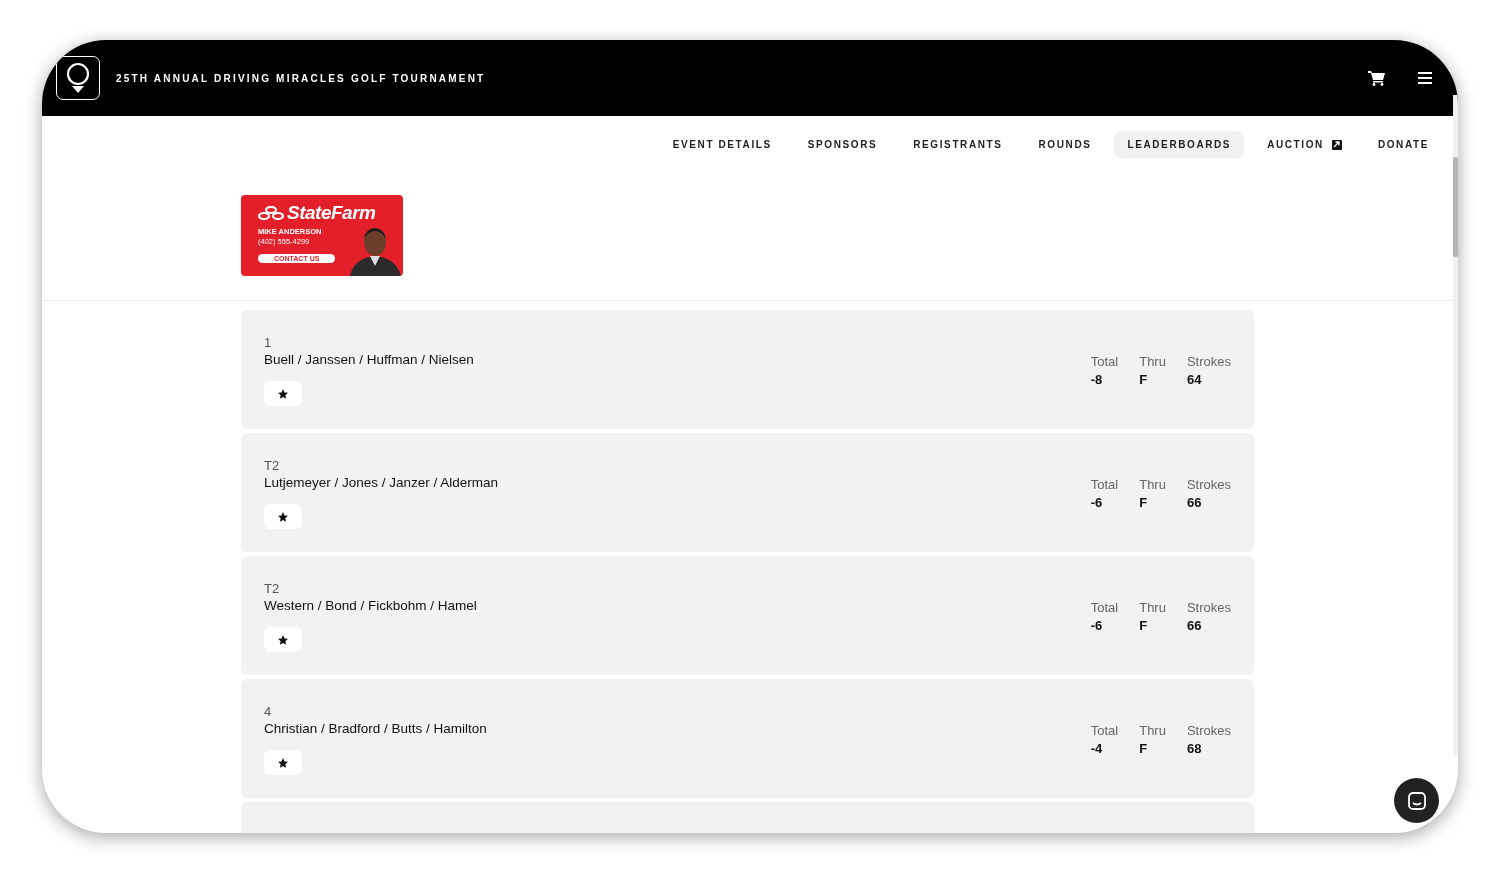 This screenshot has width=1500, height=870. What do you see at coordinates (1097, 748) in the screenshot?
I see `stat-value: -4` at bounding box center [1097, 748].